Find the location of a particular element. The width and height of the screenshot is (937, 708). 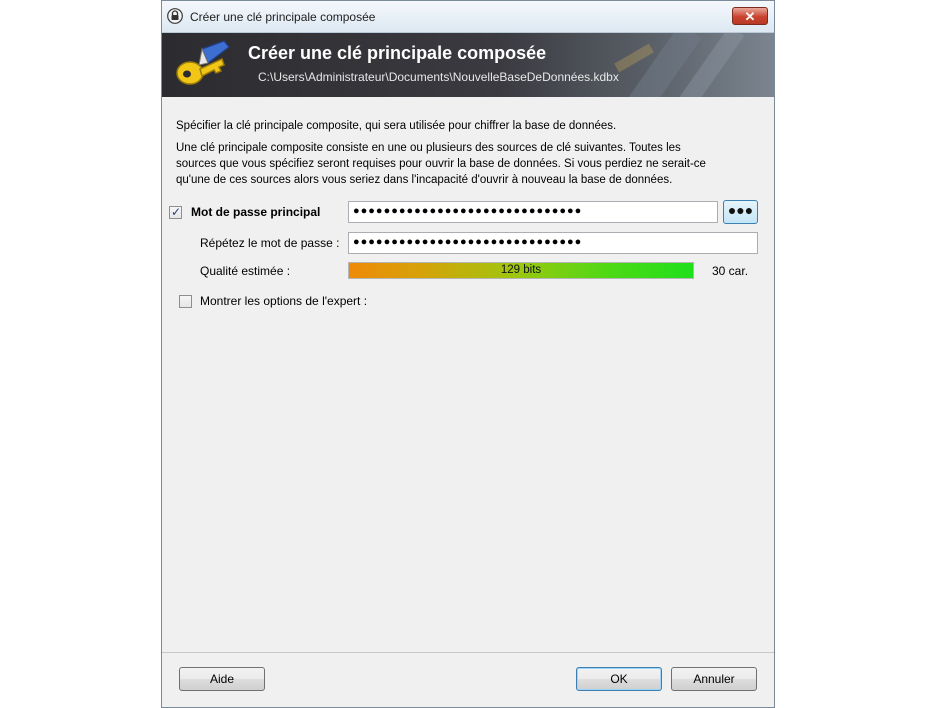

show-password-button: ●●● is located at coordinates (740, 212).